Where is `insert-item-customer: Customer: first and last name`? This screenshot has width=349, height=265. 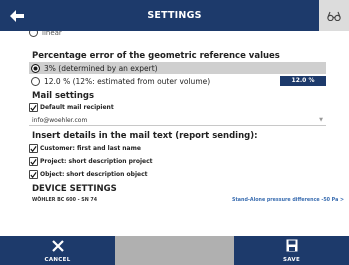
insert-item-customer: Customer: first and last name is located at coordinates (85, 148).